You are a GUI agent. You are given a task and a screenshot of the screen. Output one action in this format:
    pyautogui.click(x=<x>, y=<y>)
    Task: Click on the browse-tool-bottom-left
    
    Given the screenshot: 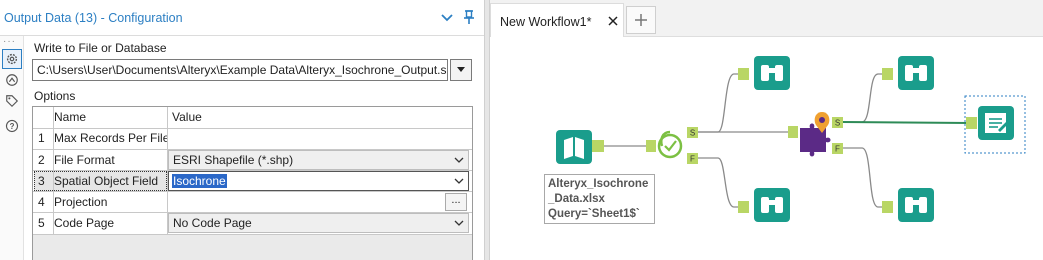 What is the action you would take?
    pyautogui.click(x=764, y=205)
    